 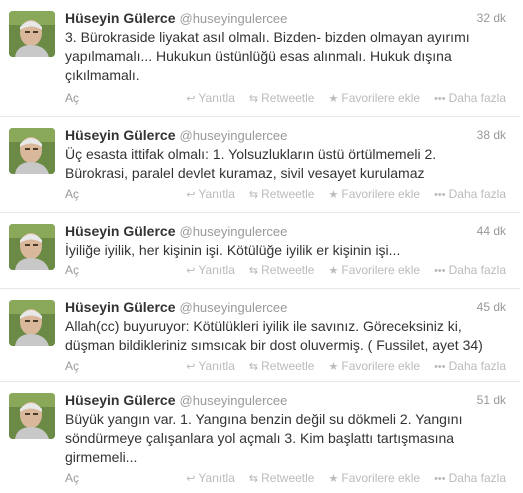 What do you see at coordinates (491, 18) in the screenshot?
I see `tweet-time: 32 dk` at bounding box center [491, 18].